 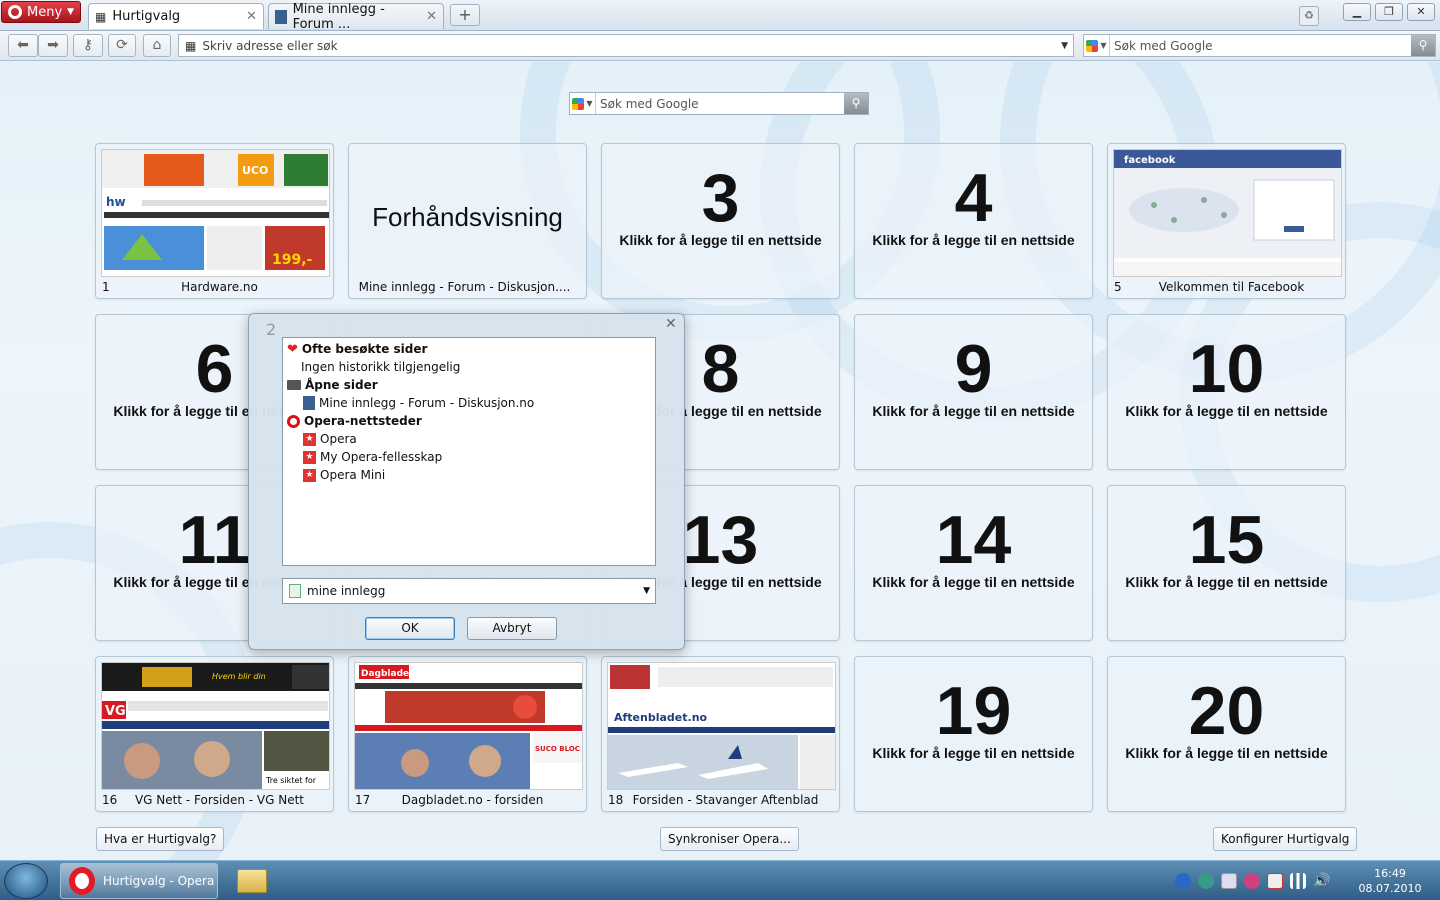 What do you see at coordinates (661, 717) in the screenshot?
I see `svg-text: Aftenbladet.no` at bounding box center [661, 717].